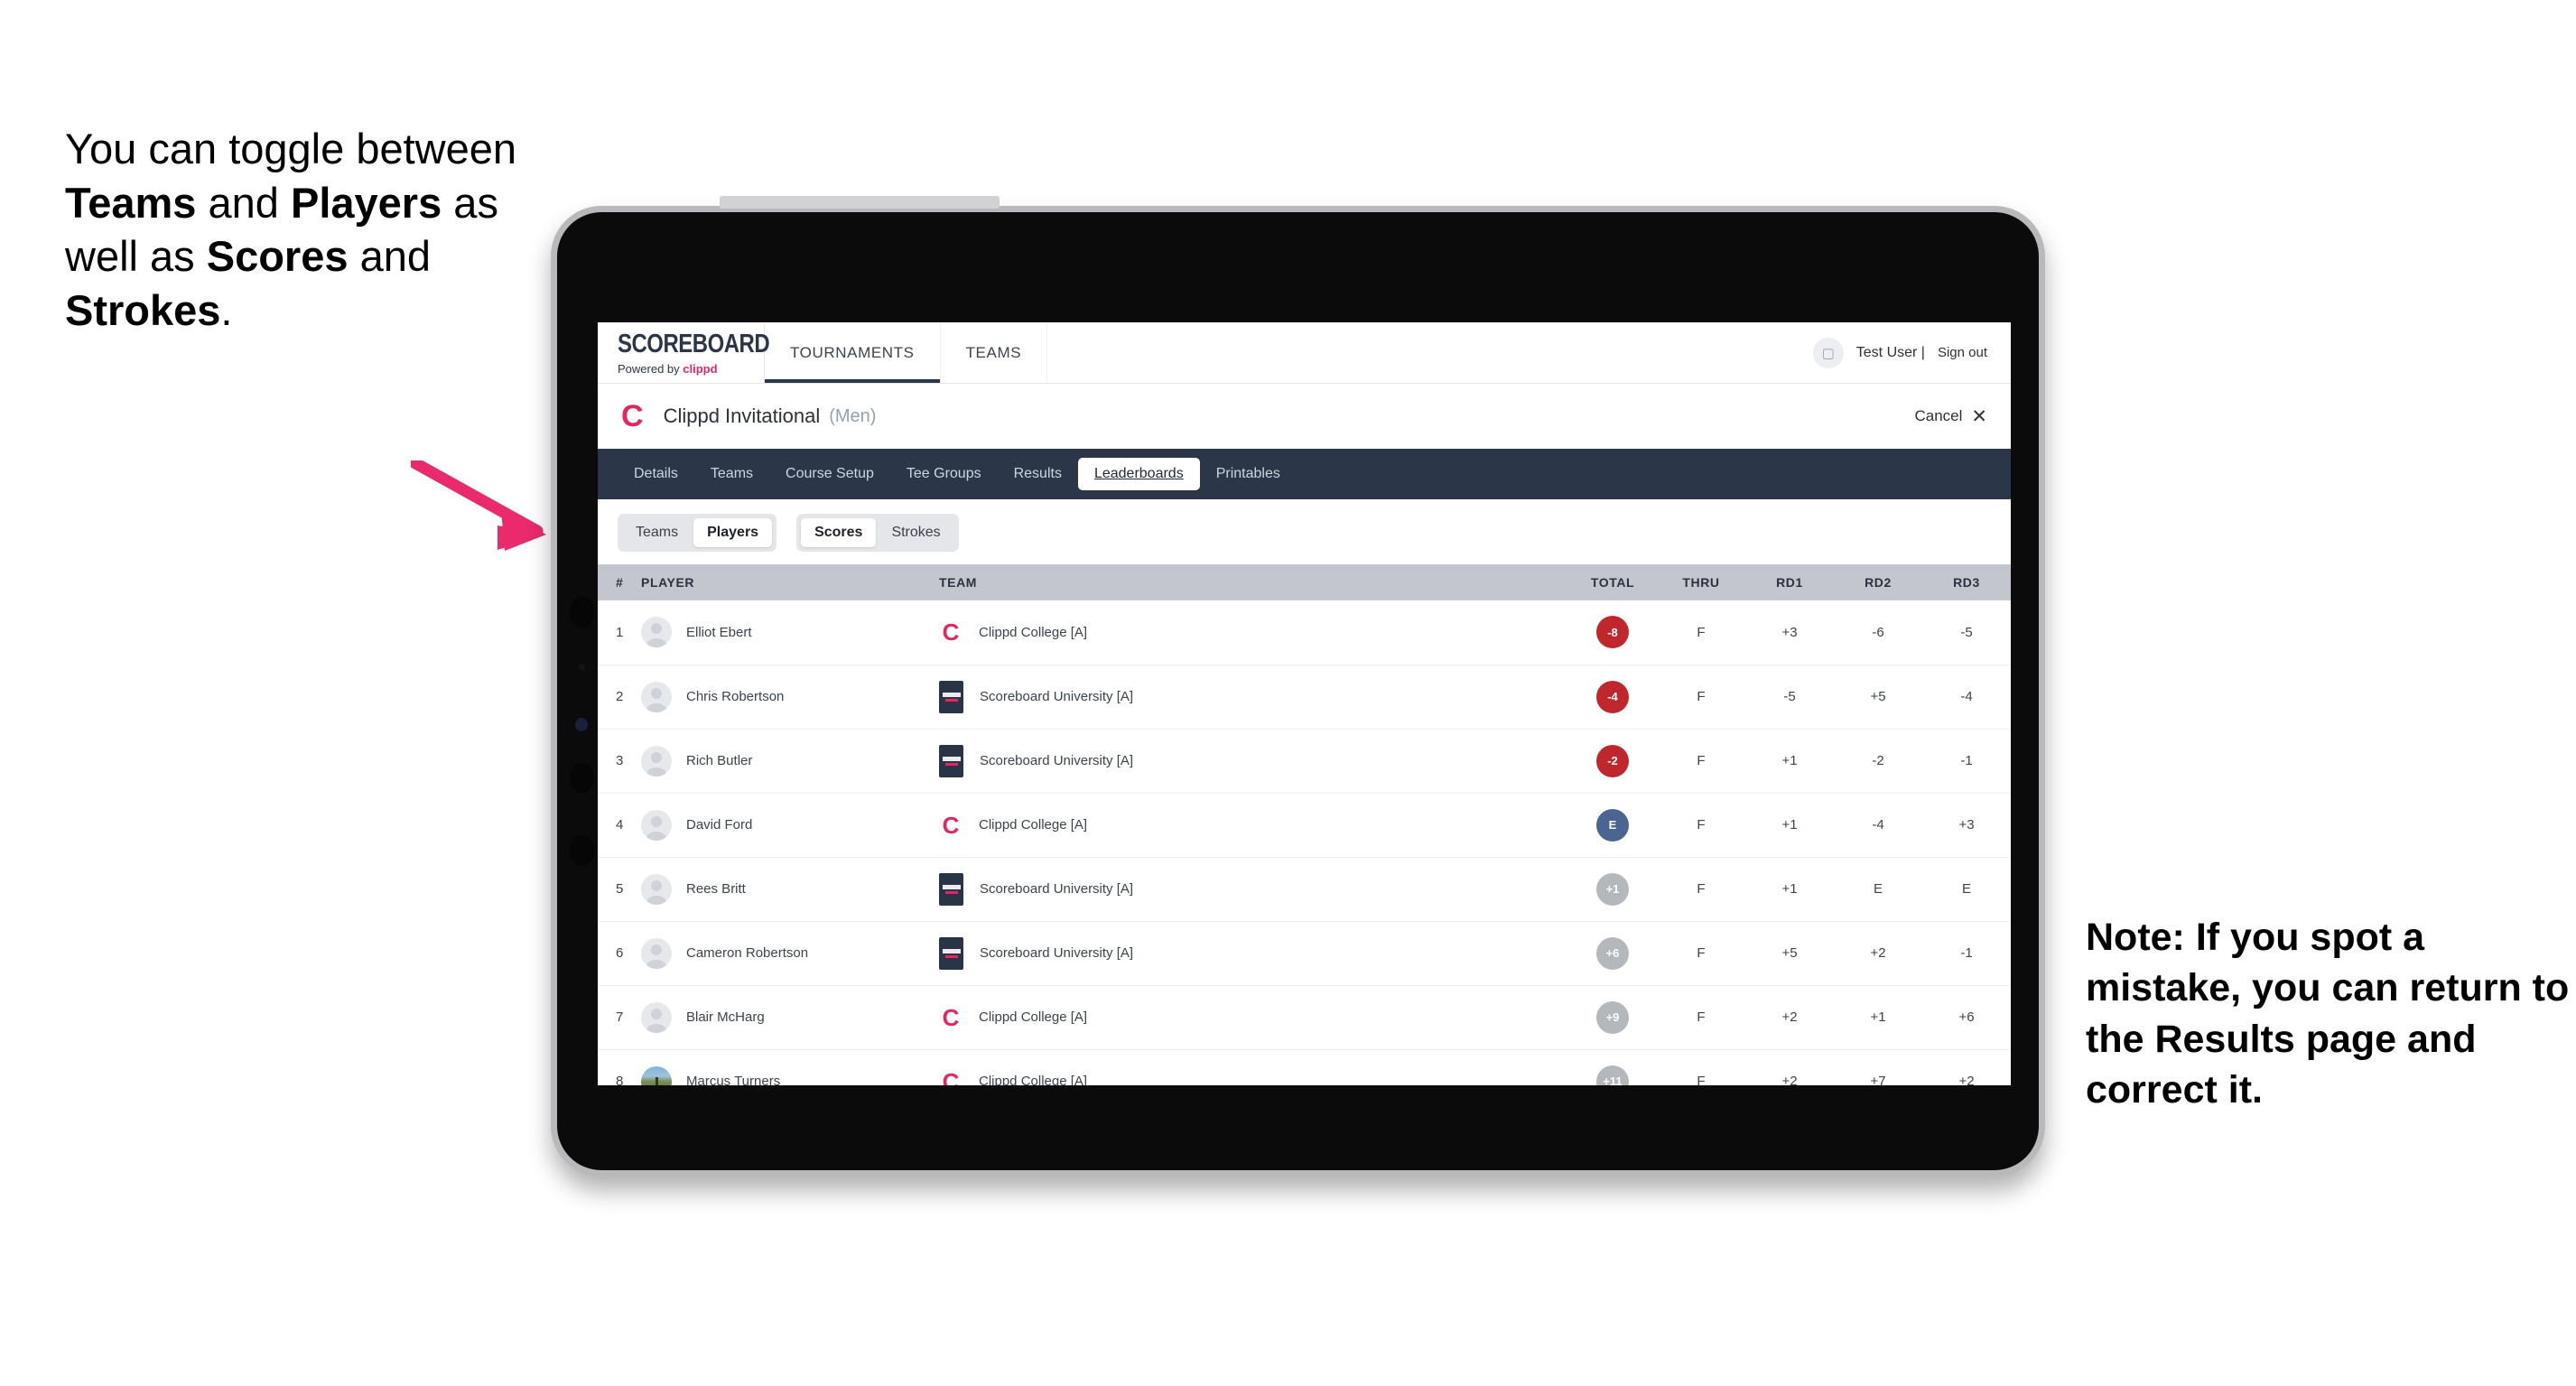 This screenshot has height=1386, width=2576. I want to click on brand-tagline-clippd: clippd, so click(700, 369).